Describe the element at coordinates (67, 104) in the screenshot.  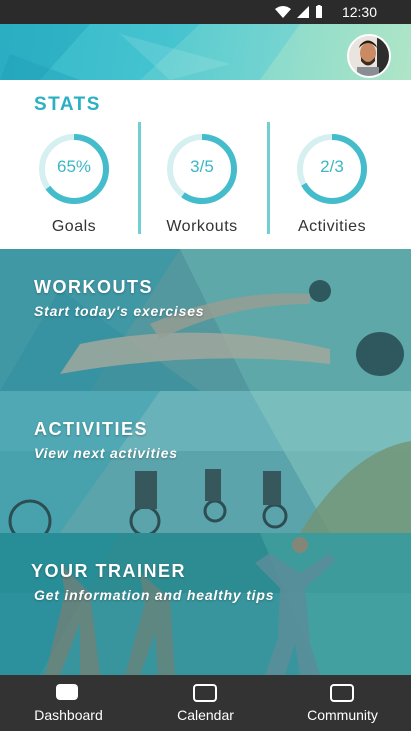
I see `stats-title: STATS` at that location.